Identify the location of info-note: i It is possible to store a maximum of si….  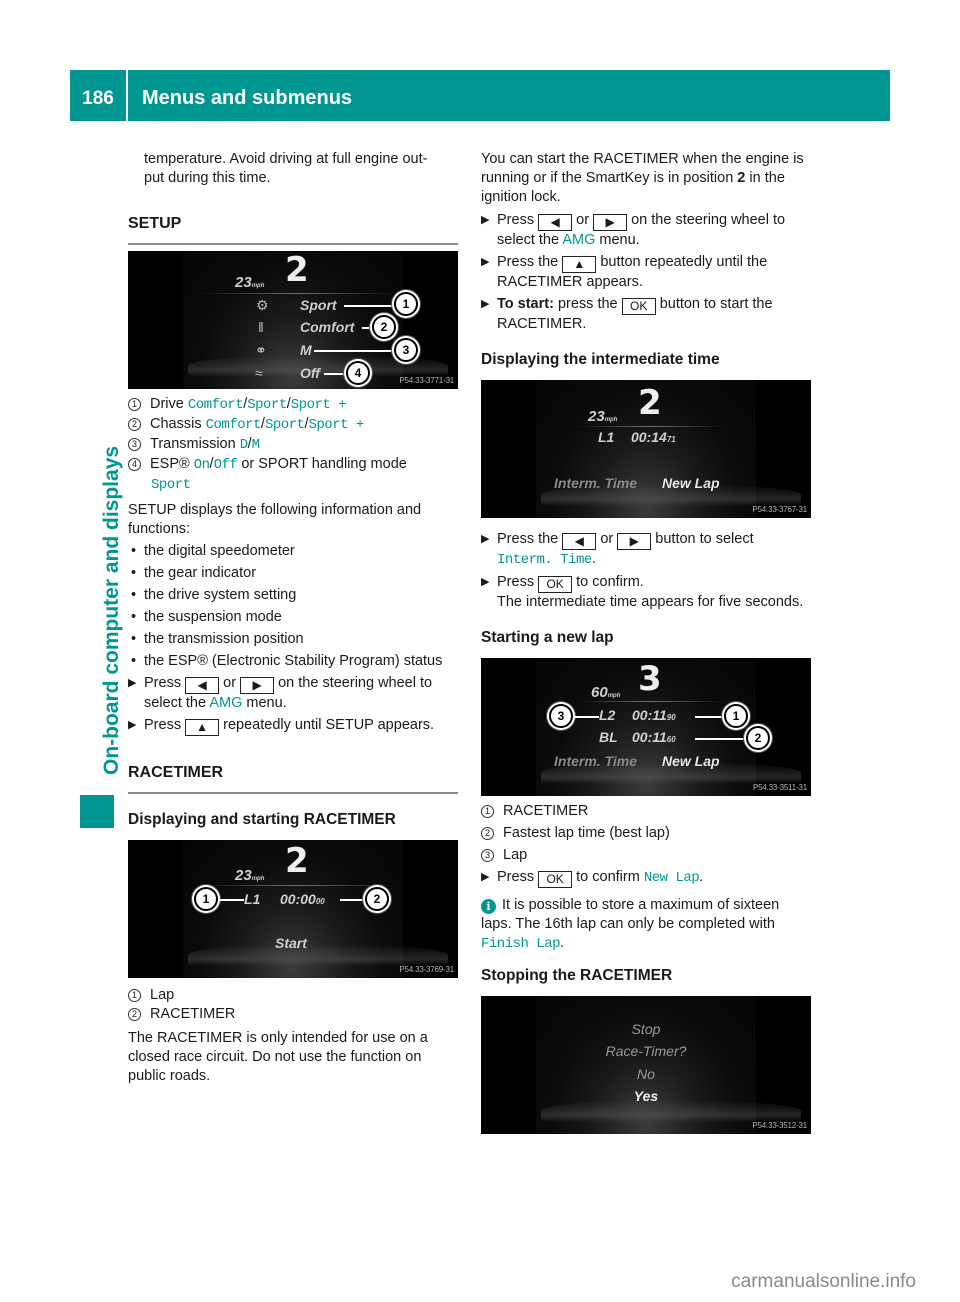
(630, 924).